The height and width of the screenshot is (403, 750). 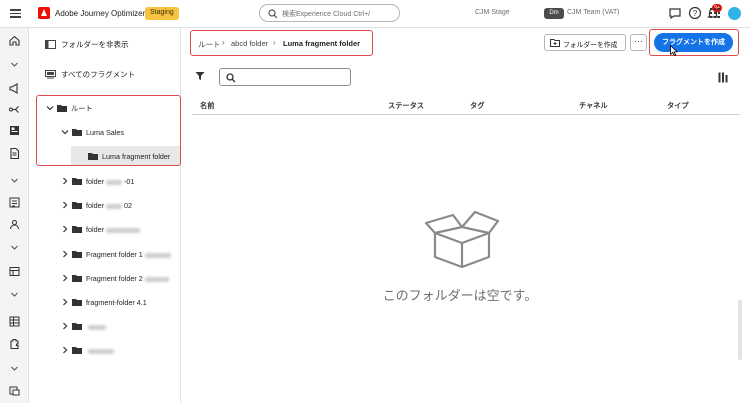 I want to click on chat-icon, so click(x=675, y=13).